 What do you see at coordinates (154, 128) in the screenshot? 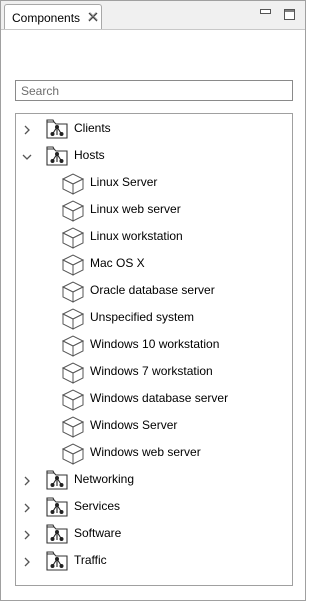
I see `tree-group-clients: Clients` at bounding box center [154, 128].